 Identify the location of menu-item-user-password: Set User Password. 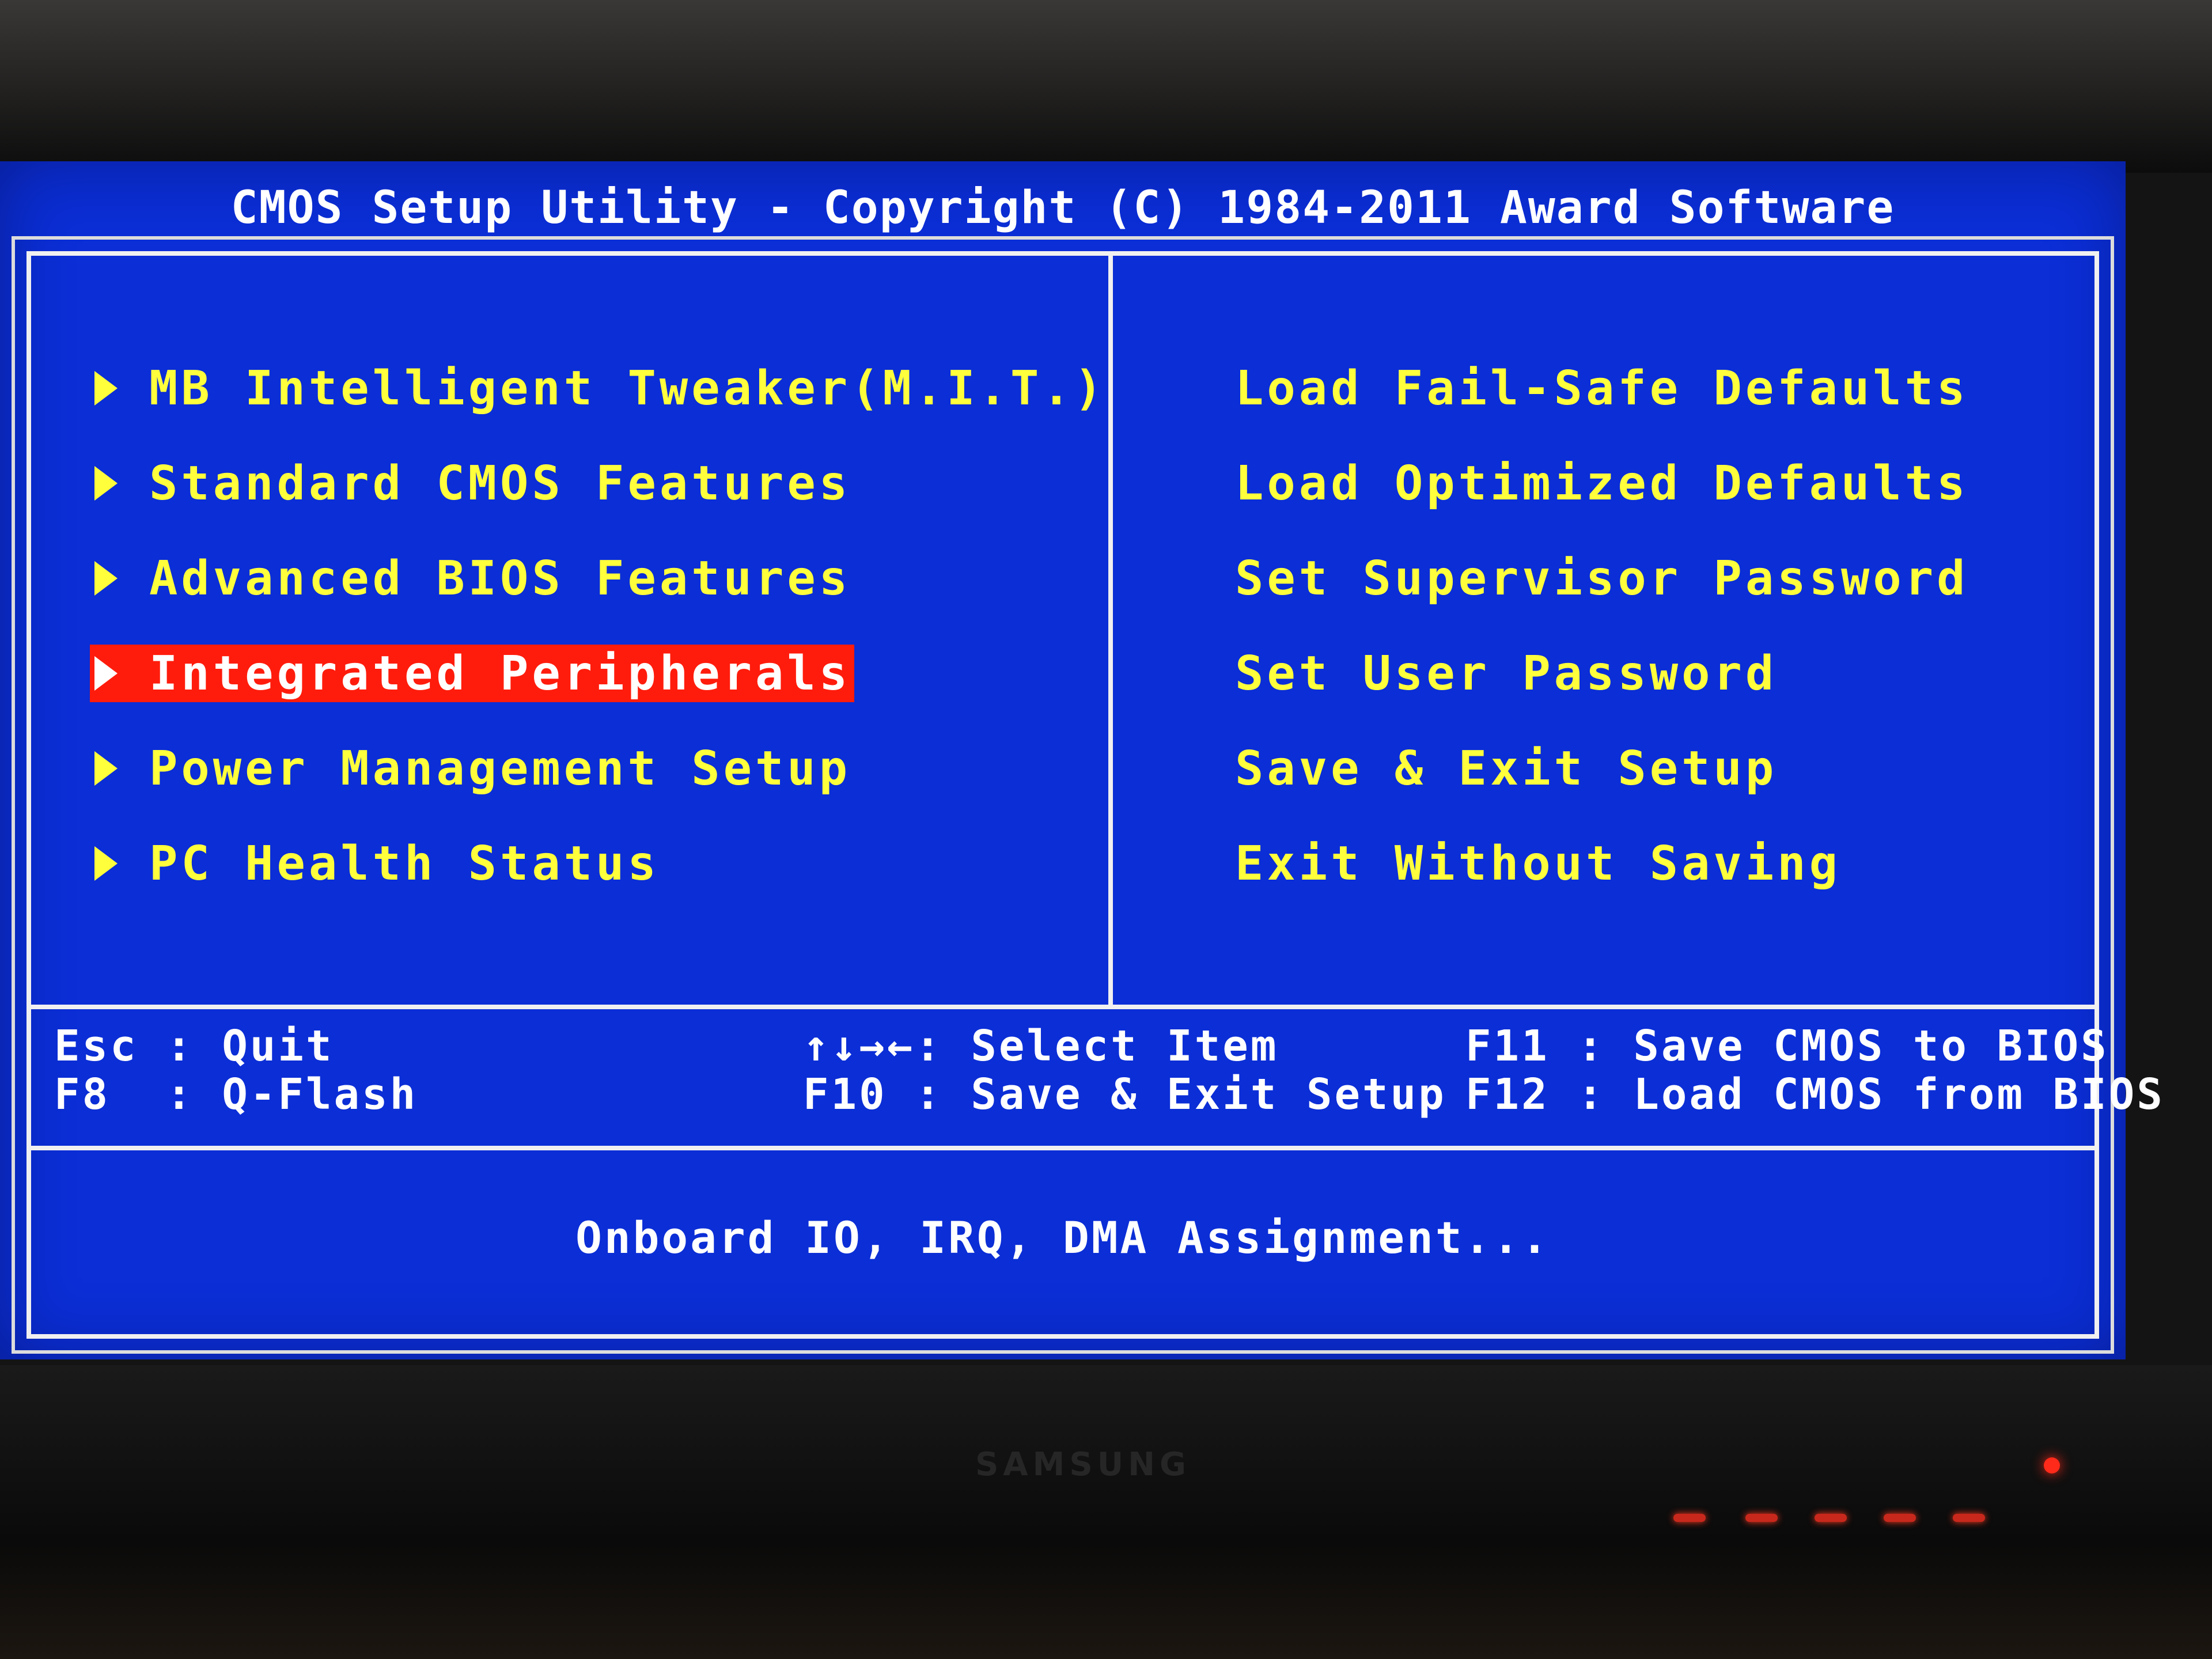
(1506, 673).